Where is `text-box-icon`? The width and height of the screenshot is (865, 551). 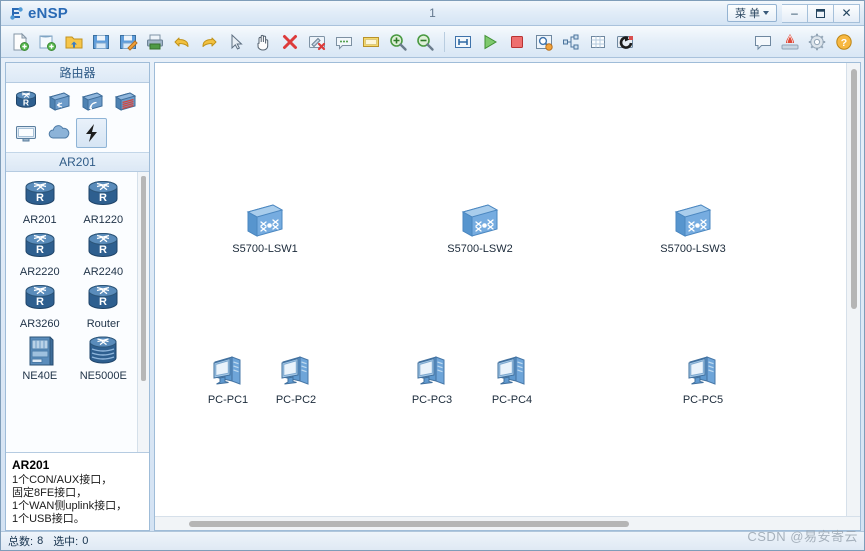 text-box-icon is located at coordinates (343, 42).